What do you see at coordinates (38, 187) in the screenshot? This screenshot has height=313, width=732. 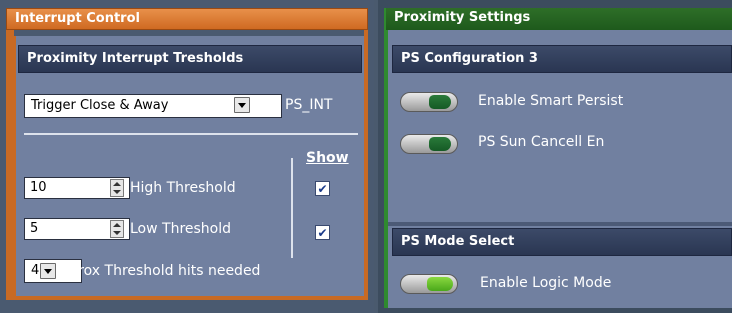 I see `high-threshold-value: 10` at bounding box center [38, 187].